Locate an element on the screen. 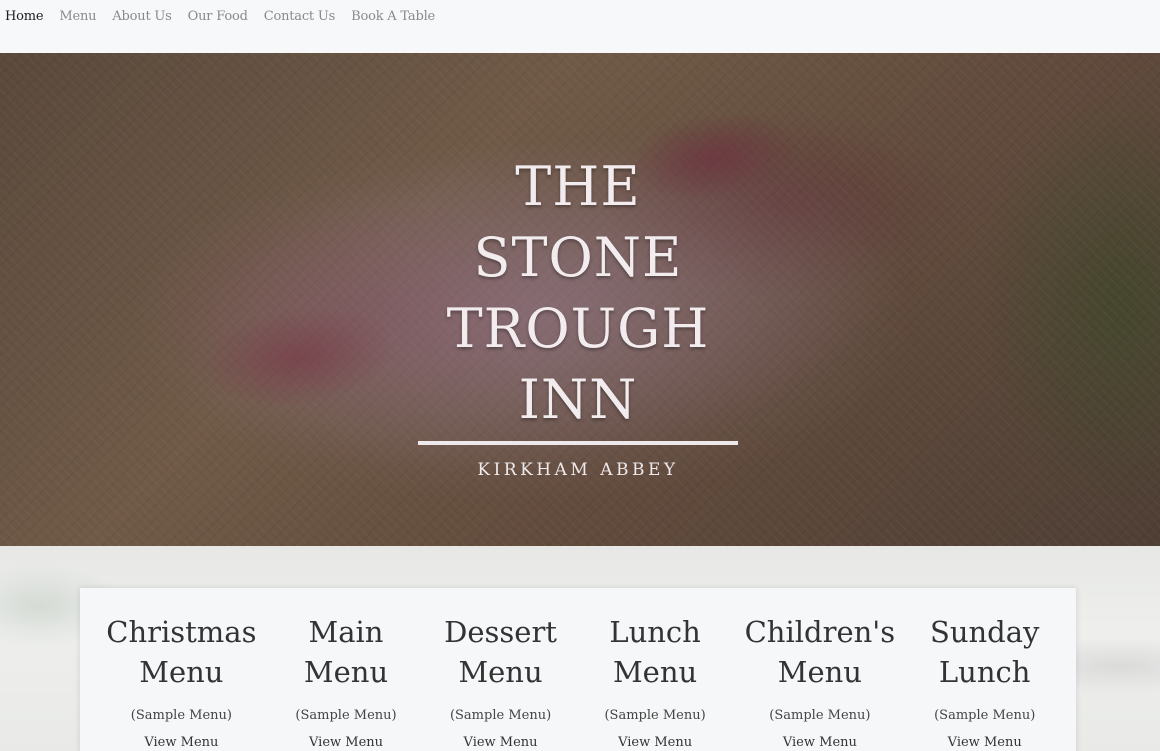  menu-column-dessert: Dessert Menu (Sample Menu) View Menu is located at coordinates (501, 669).